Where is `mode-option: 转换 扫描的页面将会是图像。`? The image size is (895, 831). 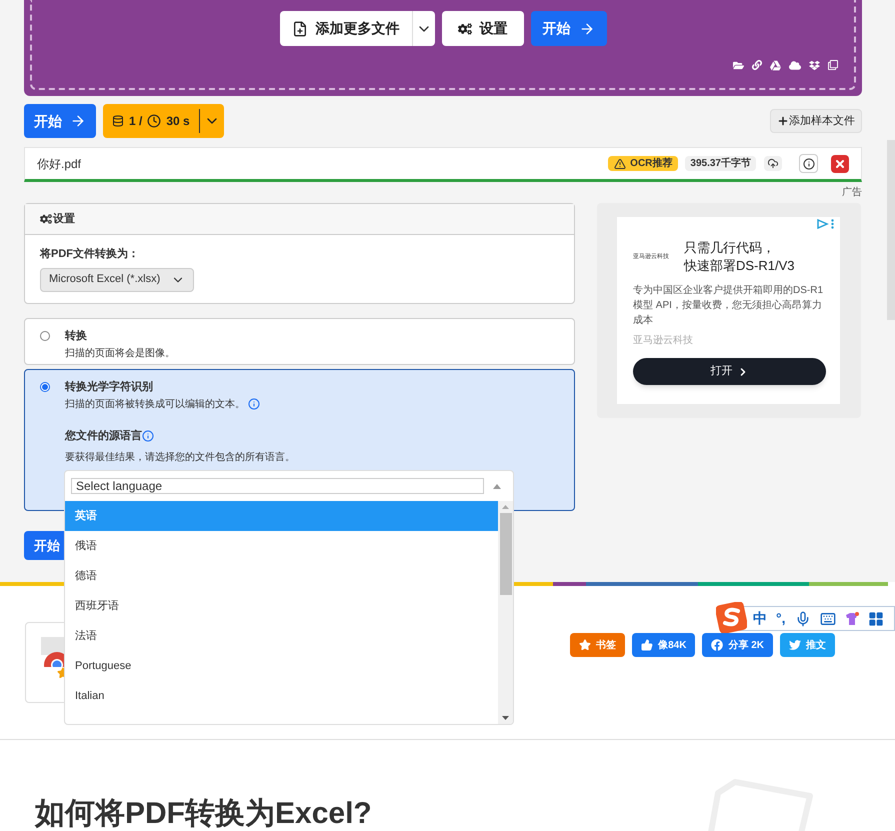 mode-option: 转换 扫描的页面将会是图像。 is located at coordinates (299, 341).